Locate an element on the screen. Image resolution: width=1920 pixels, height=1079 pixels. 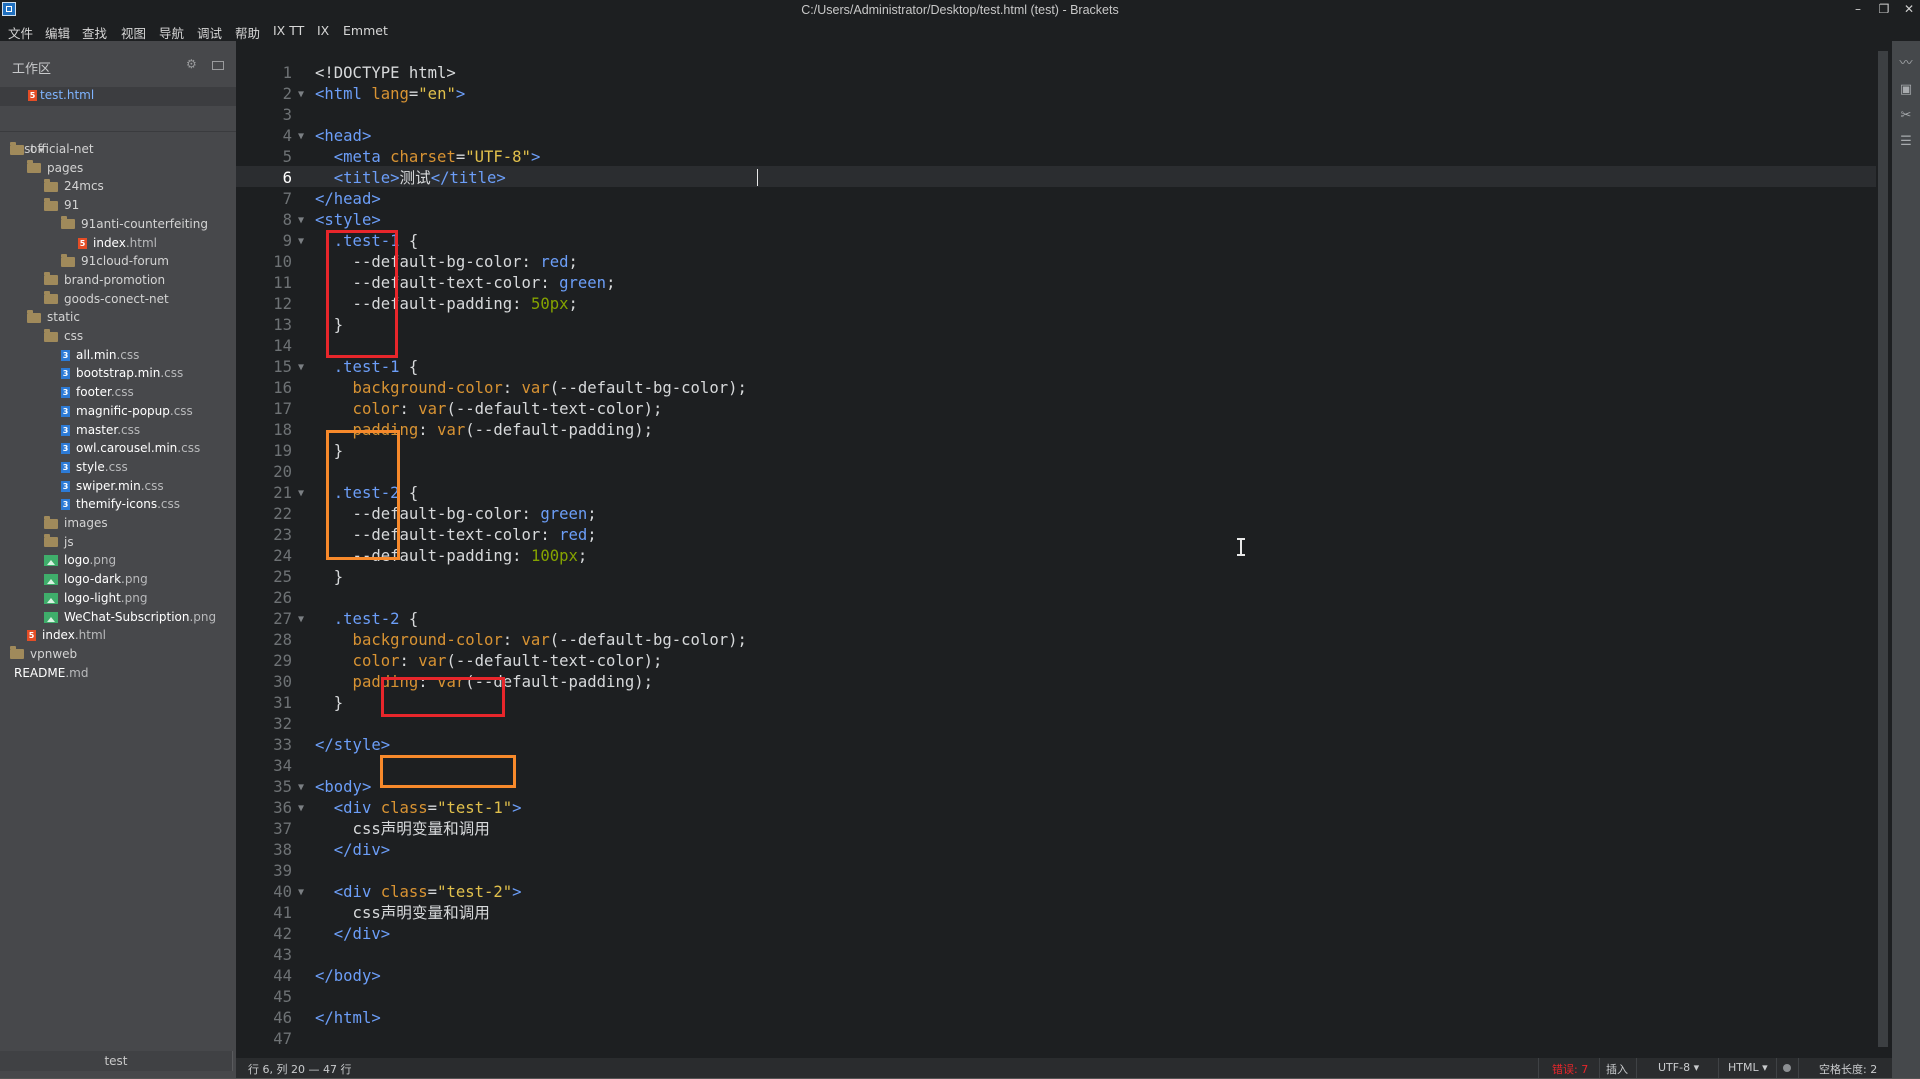
menu-ixtt: IX TT is located at coordinates (288, 30).